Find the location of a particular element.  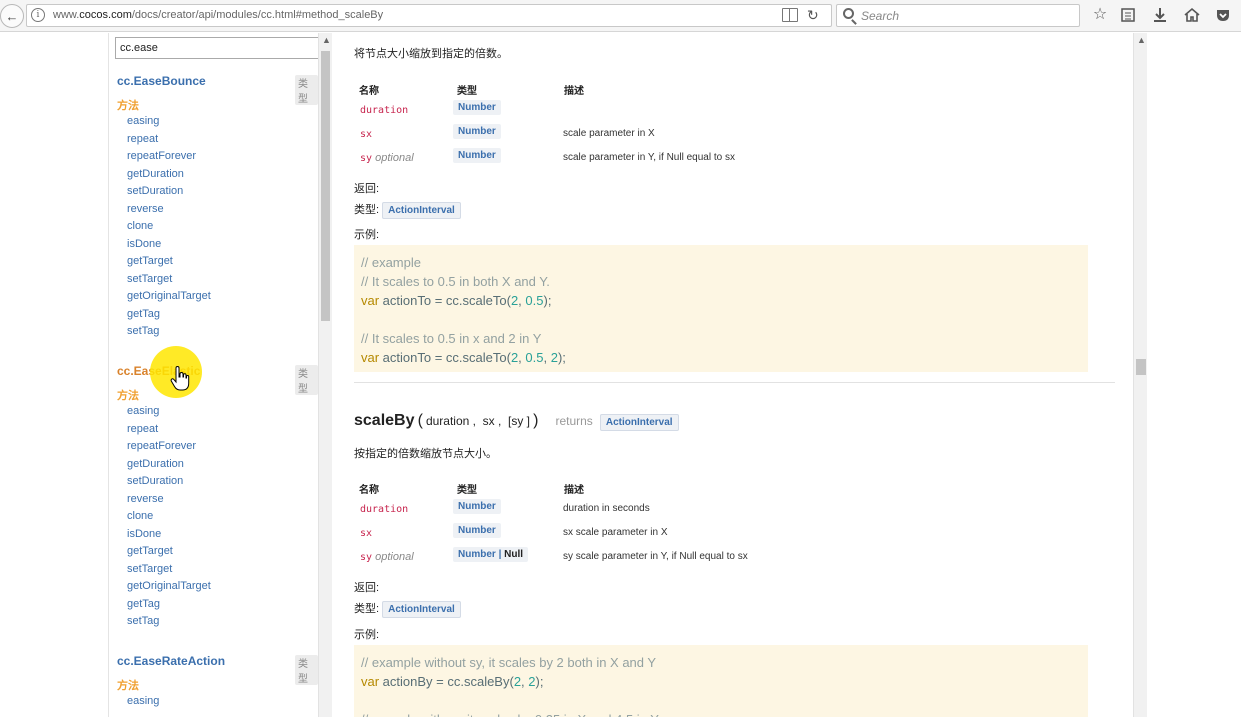

param-row-name: duration is located at coordinates (384, 110).